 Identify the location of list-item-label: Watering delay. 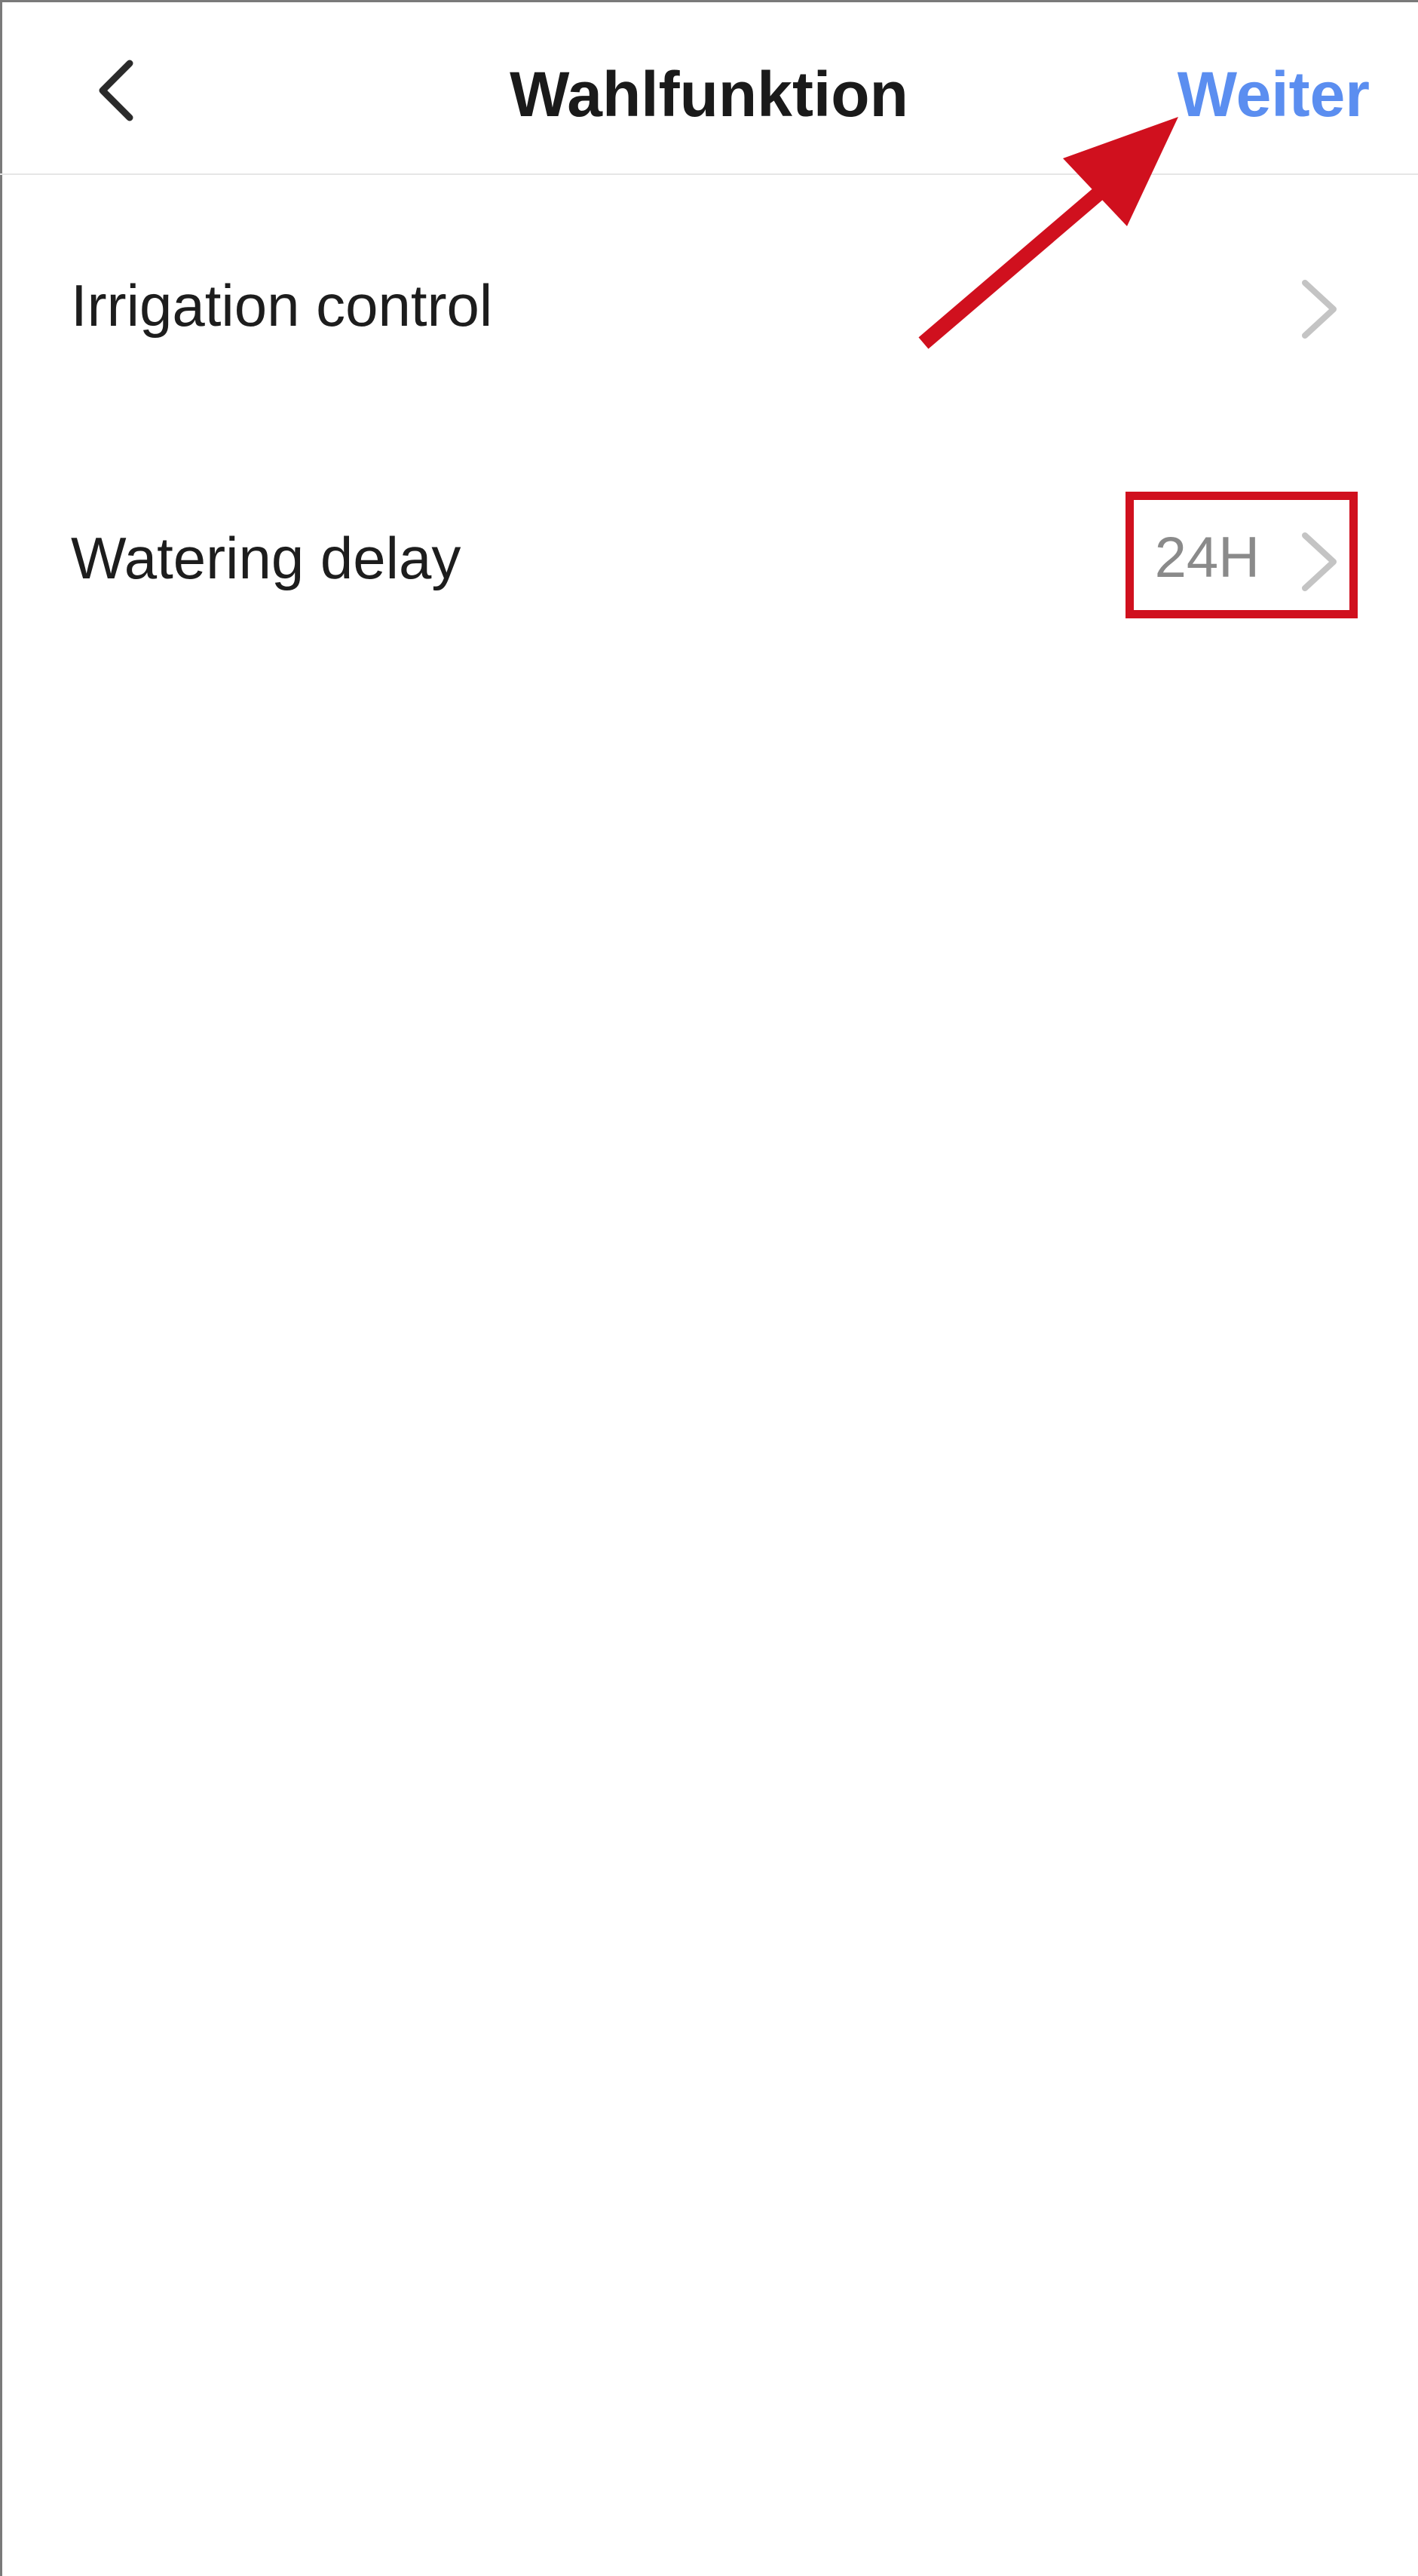
(266, 558).